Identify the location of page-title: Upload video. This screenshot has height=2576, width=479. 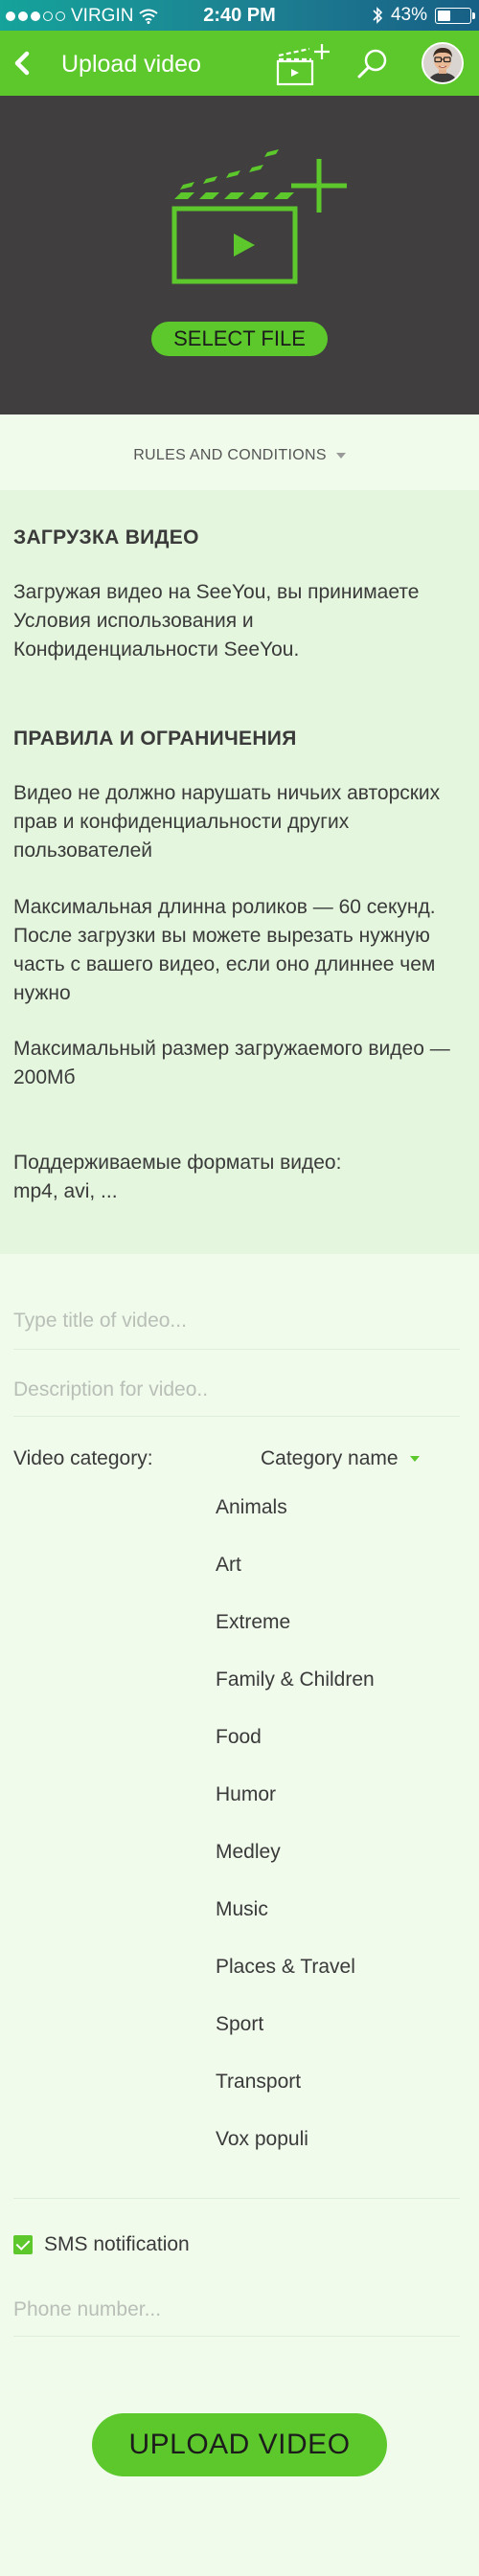
(131, 65).